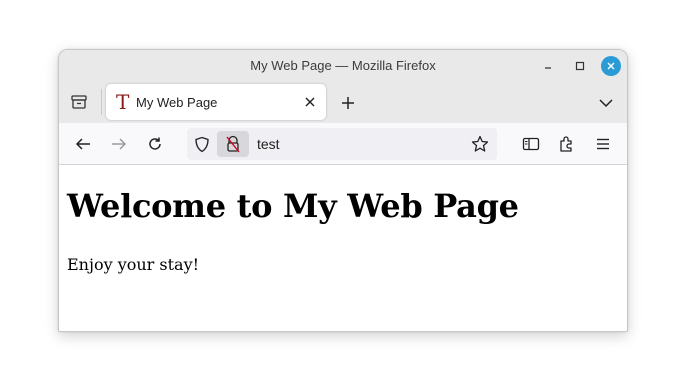  What do you see at coordinates (133, 264) in the screenshot?
I see `page-paragraph: Enjoy your stay!` at bounding box center [133, 264].